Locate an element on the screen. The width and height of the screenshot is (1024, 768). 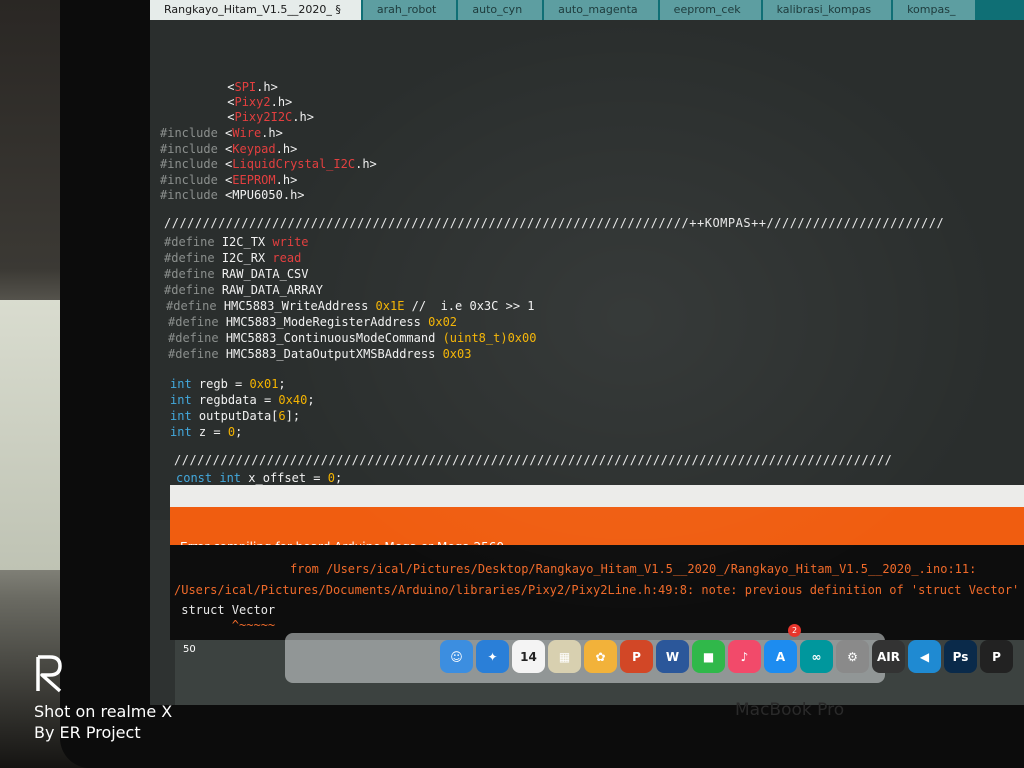
photoshop-icon: Ps is located at coordinates (960, 656).